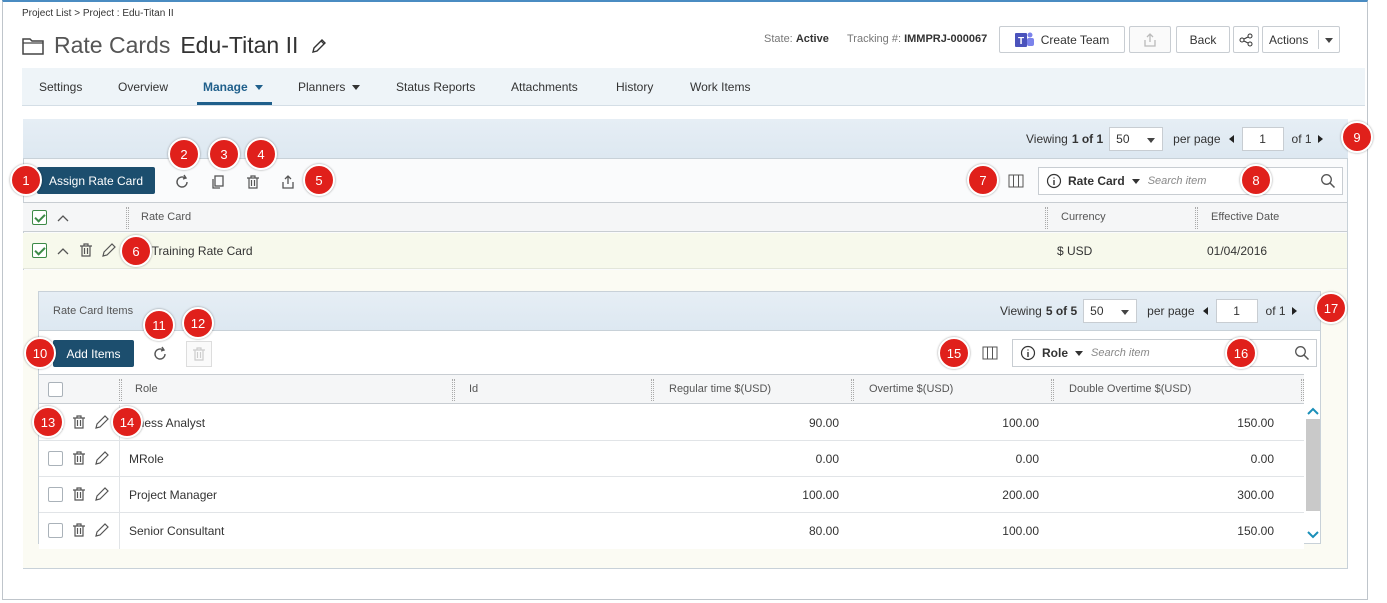 The width and height of the screenshot is (1387, 603). What do you see at coordinates (1047, 139) in the screenshot?
I see `viewing-label: Viewing` at bounding box center [1047, 139].